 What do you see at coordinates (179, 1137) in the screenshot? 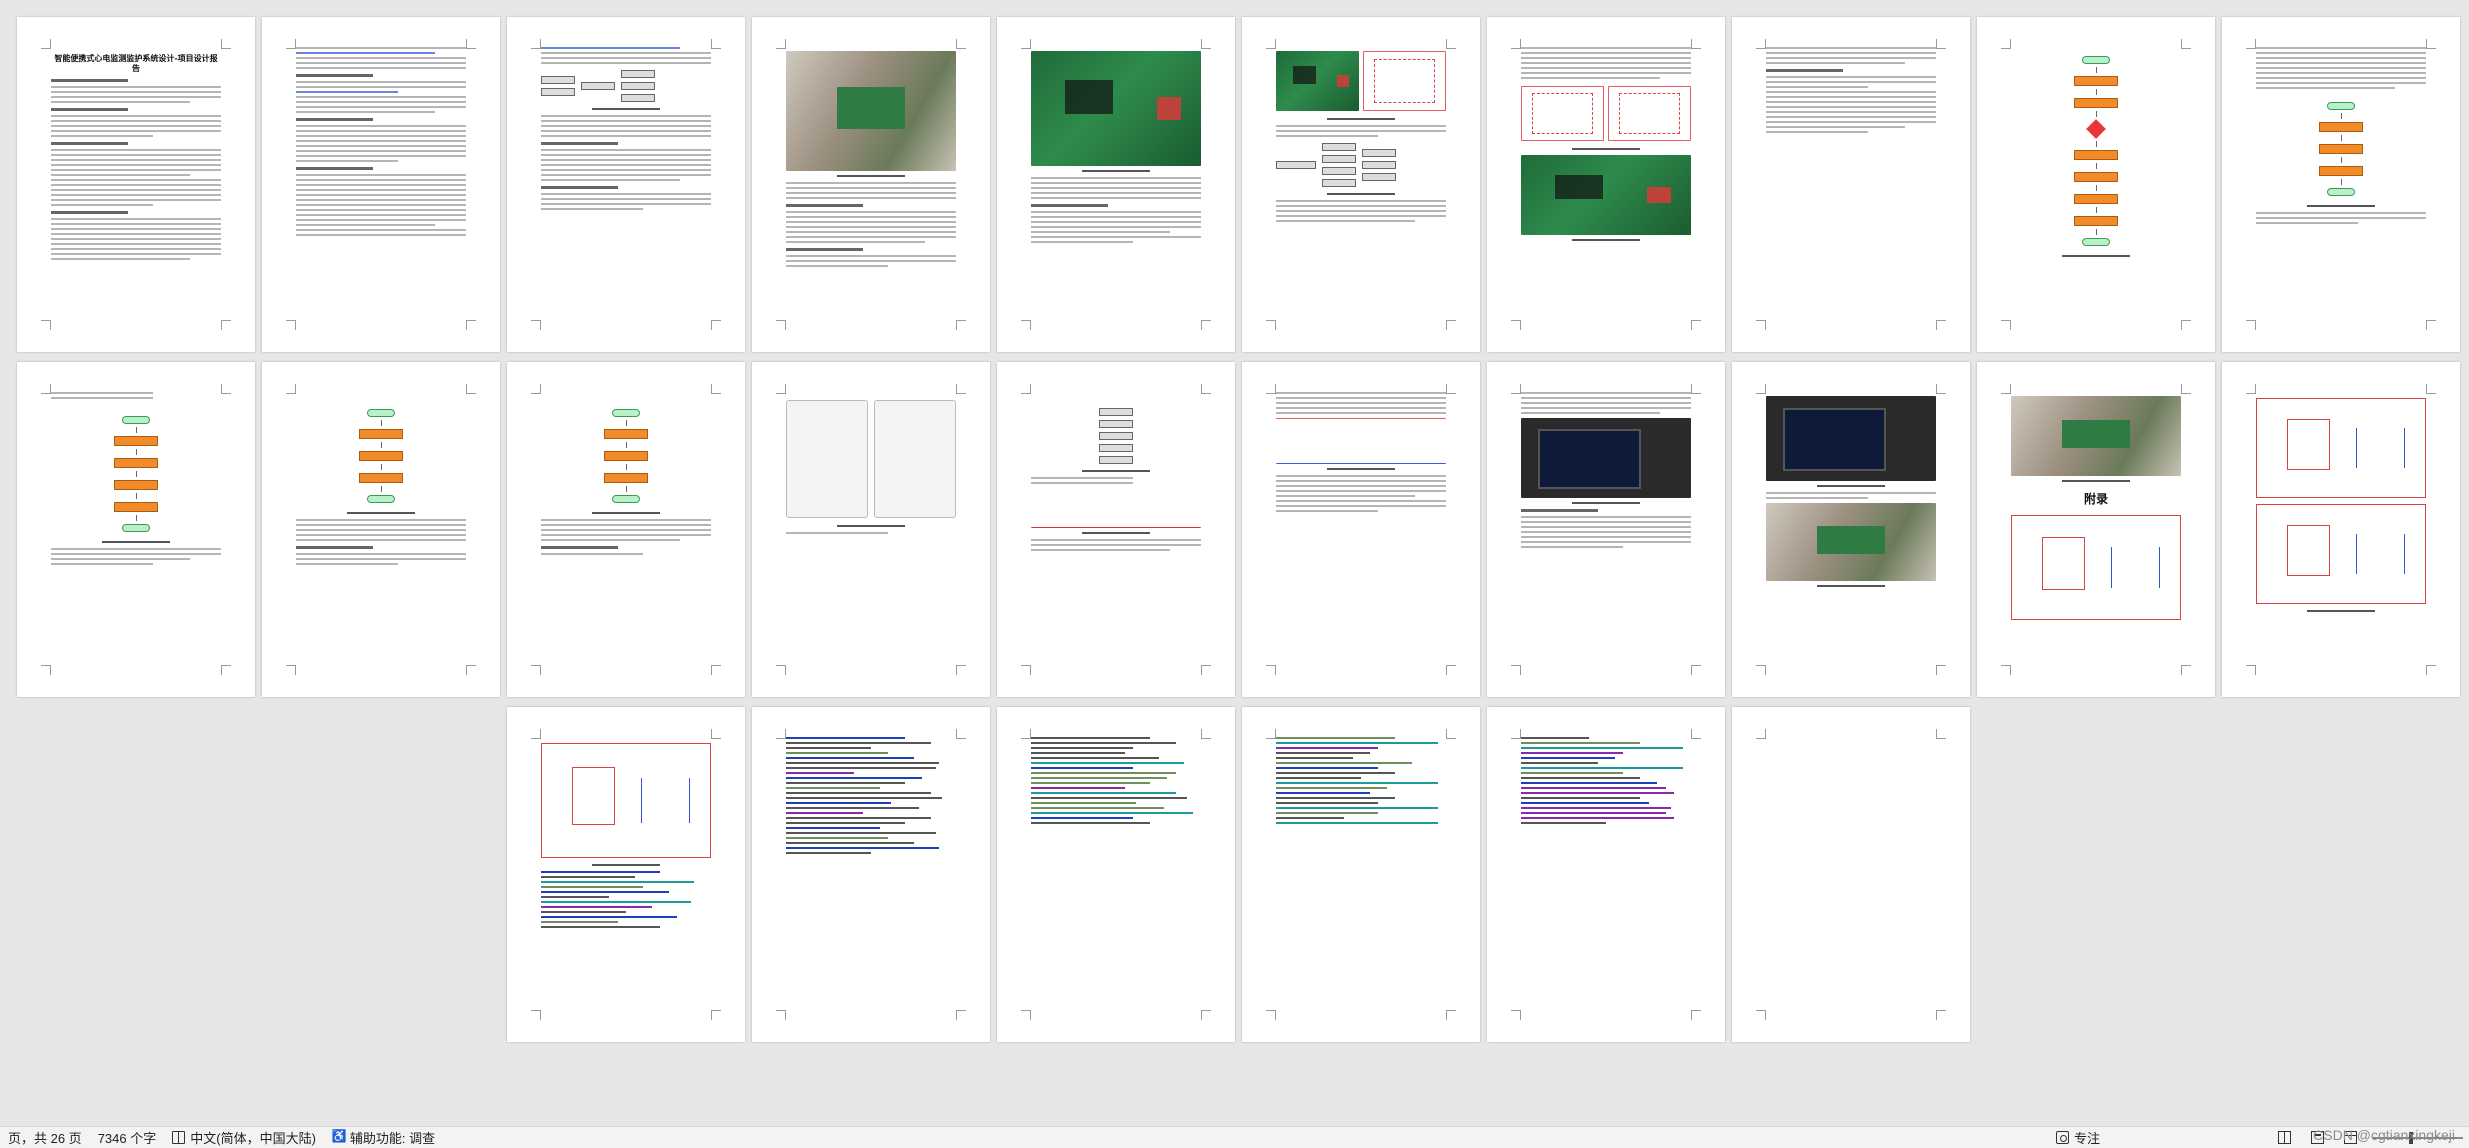
I see `proofing-book-icon` at bounding box center [179, 1137].